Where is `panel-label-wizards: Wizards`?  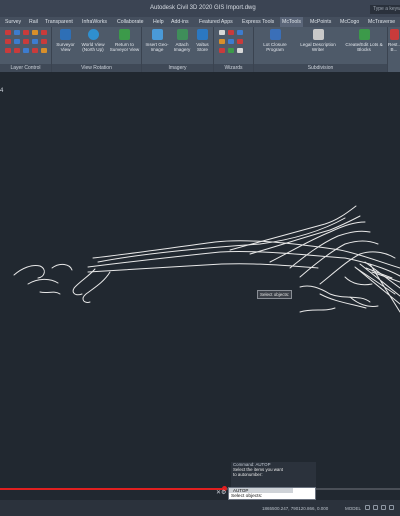 panel-label-wizards: Wizards is located at coordinates (233, 68).